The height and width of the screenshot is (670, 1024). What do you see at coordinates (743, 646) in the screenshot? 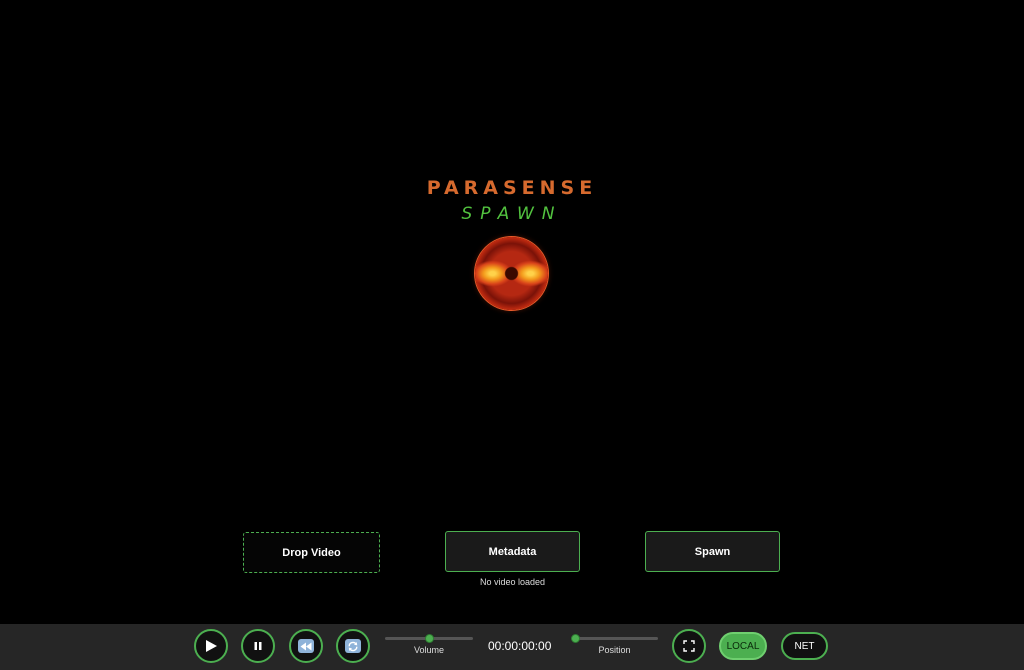
I see `local-mode-button: LOCAL` at bounding box center [743, 646].